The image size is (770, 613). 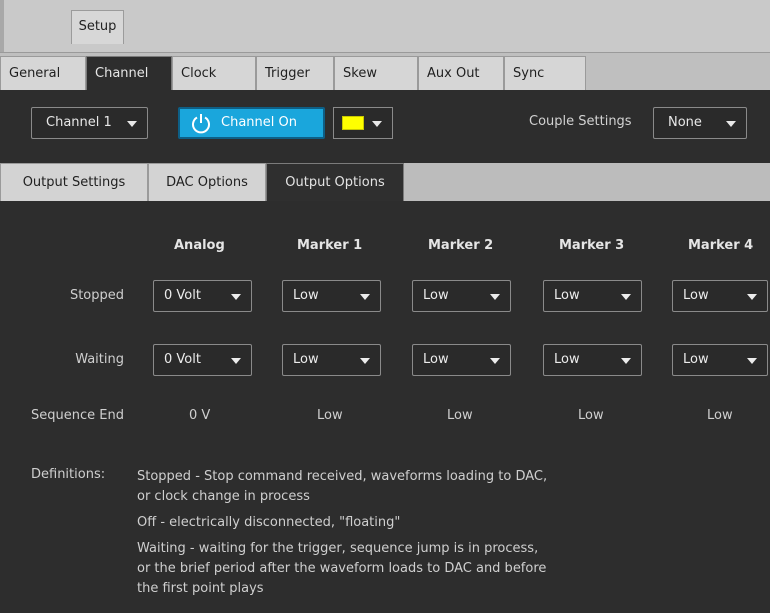 I want to click on color-swatch, so click(x=353, y=123).